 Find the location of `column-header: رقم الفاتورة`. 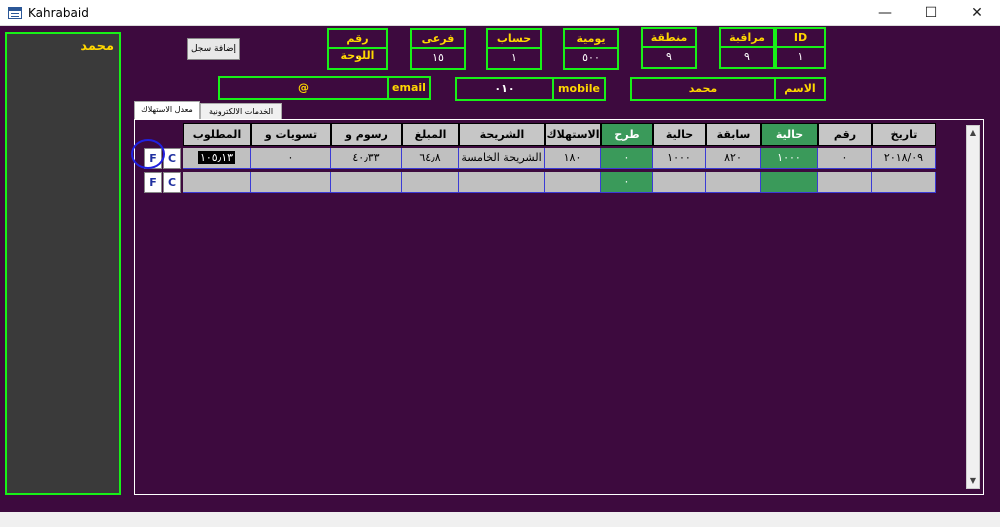

column-header: رقم الفاتورة is located at coordinates (845, 142).